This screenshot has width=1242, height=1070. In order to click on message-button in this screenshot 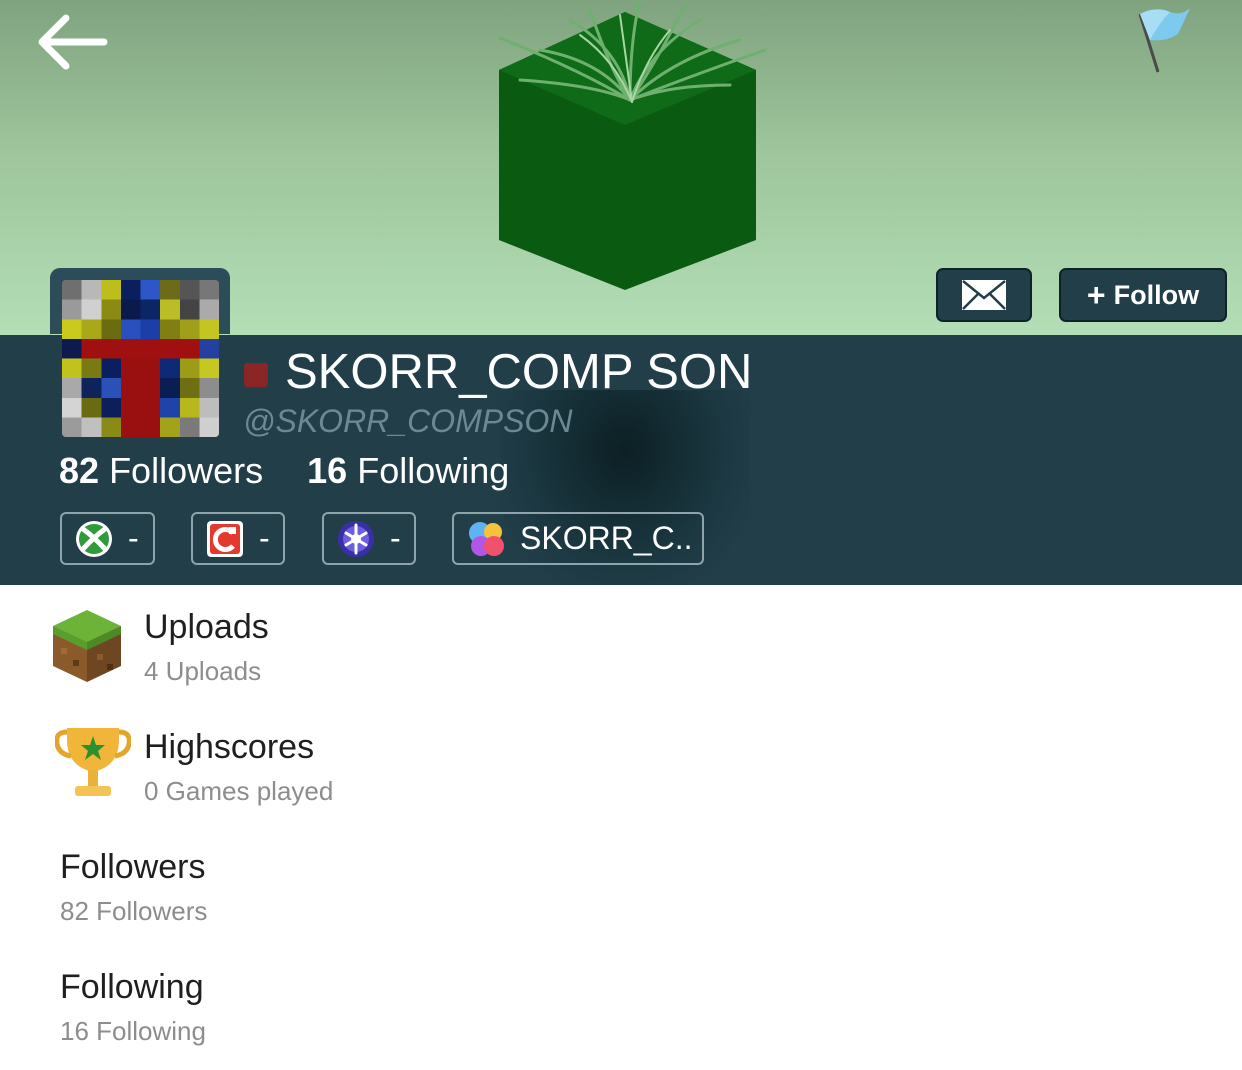, I will do `click(984, 295)`.